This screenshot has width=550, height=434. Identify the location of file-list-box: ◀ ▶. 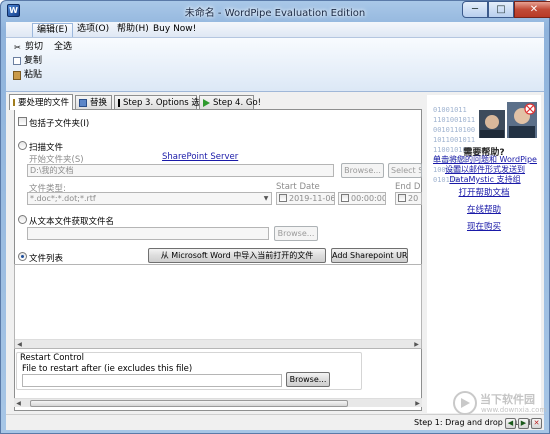
(218, 306).